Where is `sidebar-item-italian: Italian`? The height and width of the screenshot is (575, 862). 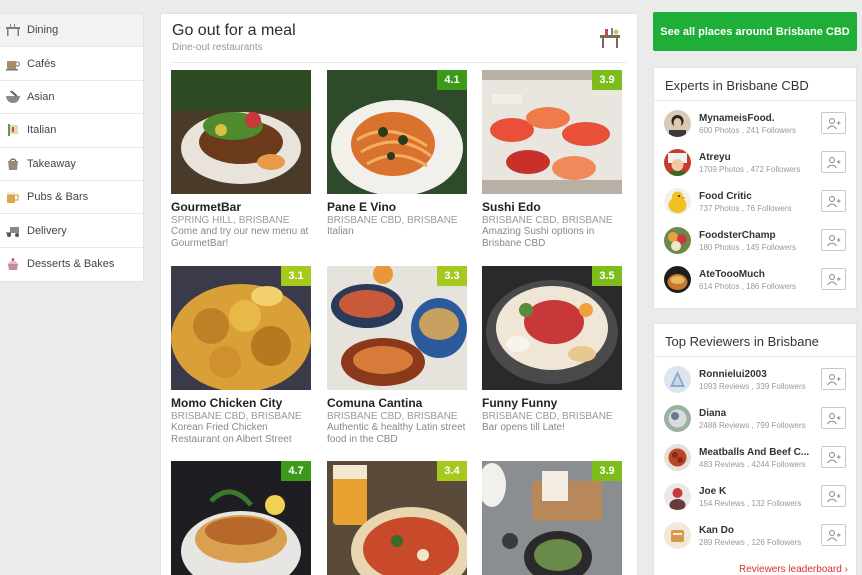 sidebar-item-italian: Italian is located at coordinates (71, 131).